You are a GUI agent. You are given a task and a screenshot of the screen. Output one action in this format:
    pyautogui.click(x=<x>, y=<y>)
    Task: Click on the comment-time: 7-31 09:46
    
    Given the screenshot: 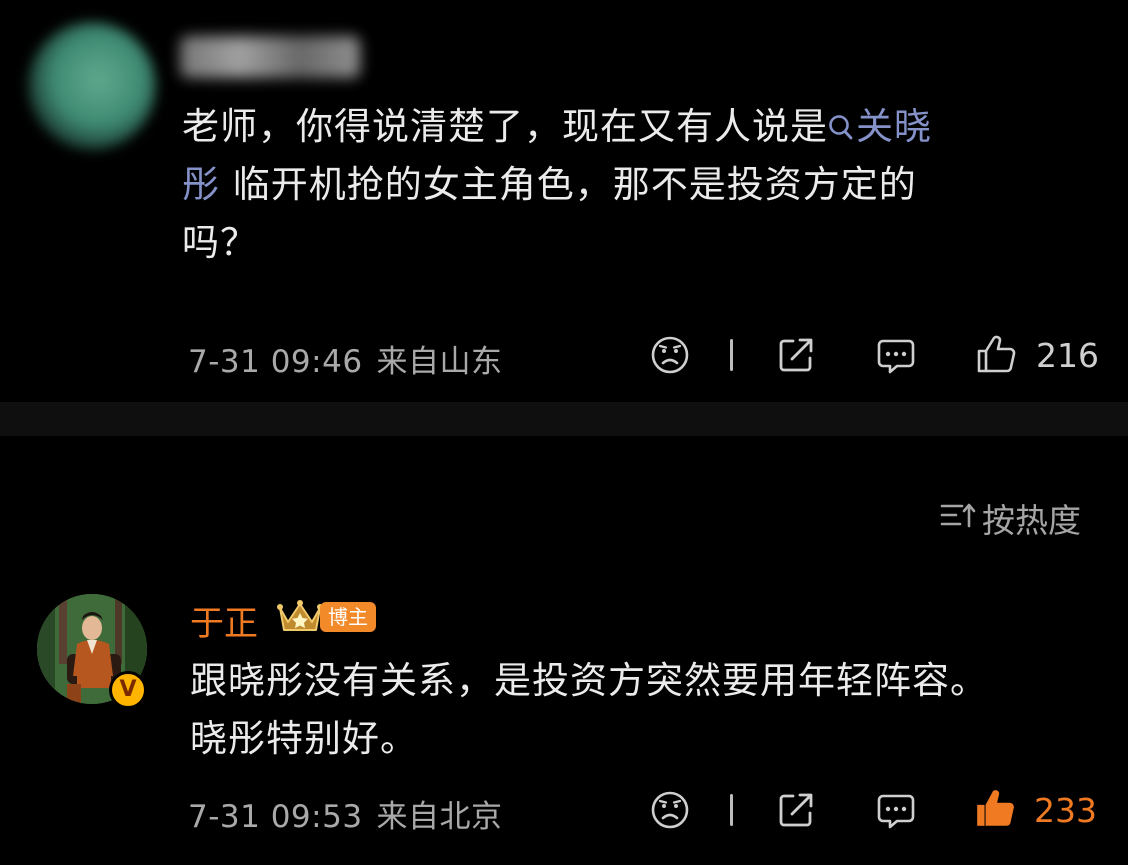 What is the action you would take?
    pyautogui.click(x=275, y=362)
    